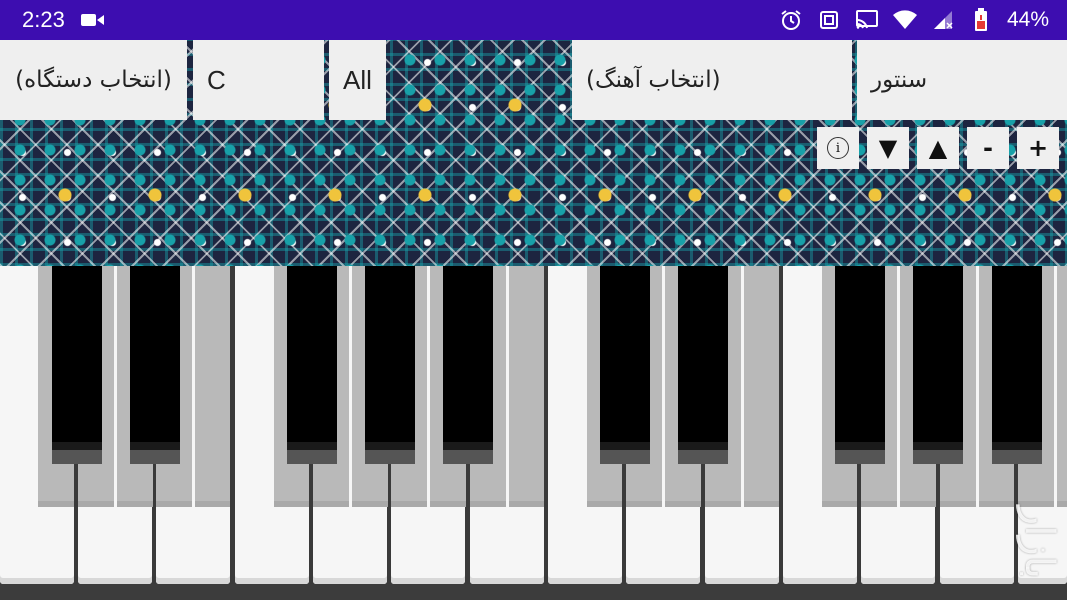 This screenshot has width=1067, height=600. I want to click on wifi-icon, so click(904, 20).